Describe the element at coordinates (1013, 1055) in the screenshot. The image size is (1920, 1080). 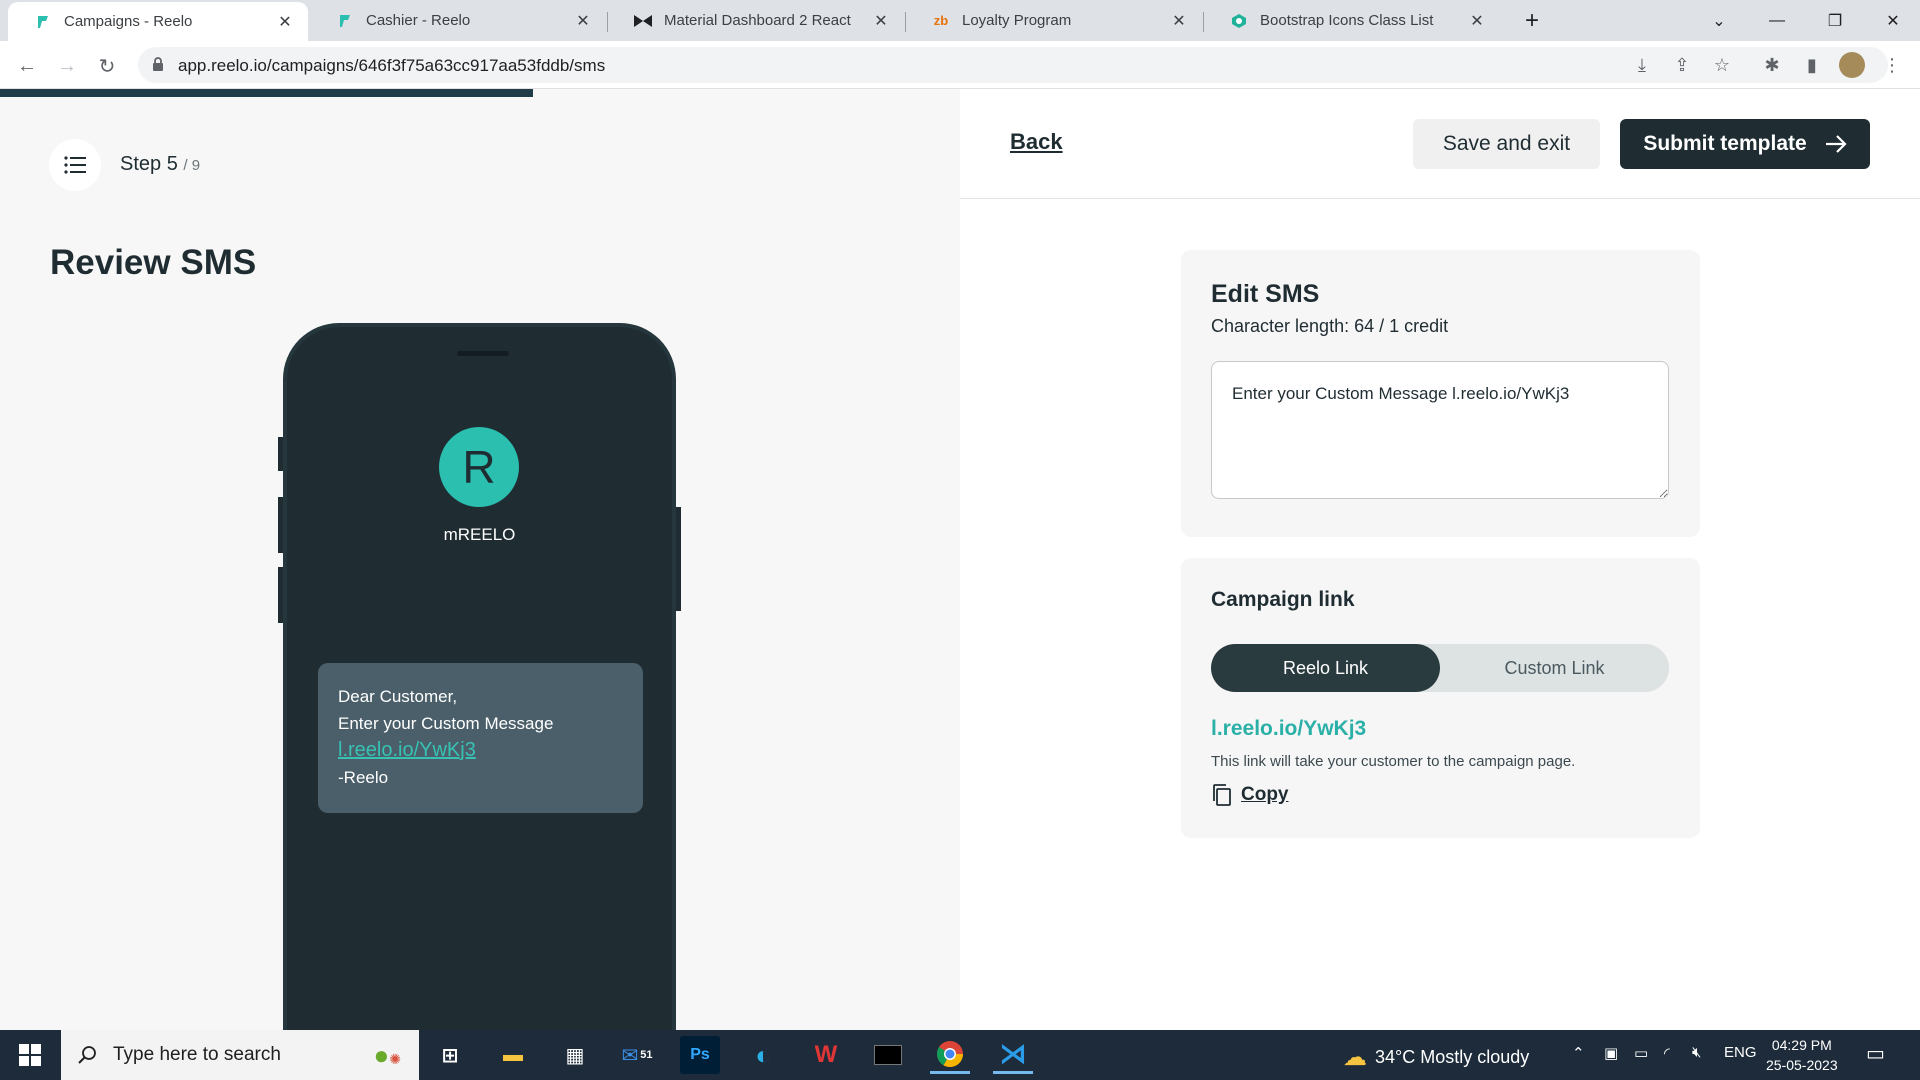
I see `vscode-icon: ⋊` at that location.